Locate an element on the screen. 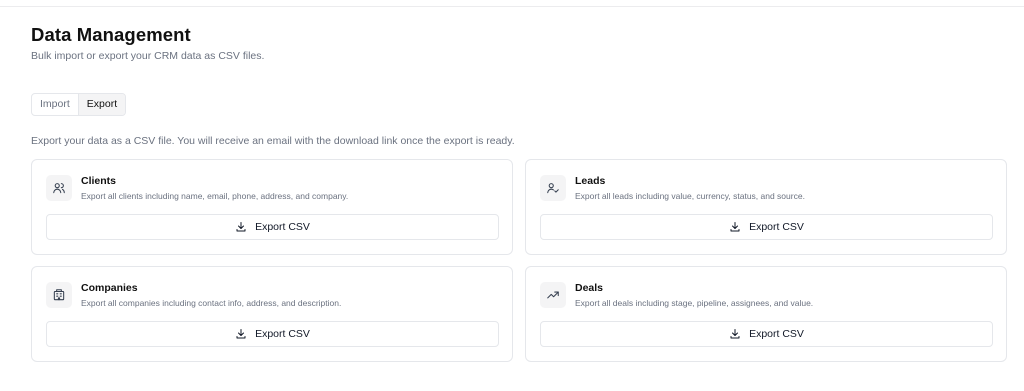 The height and width of the screenshot is (391, 1024). card-title: Clients is located at coordinates (99, 181).